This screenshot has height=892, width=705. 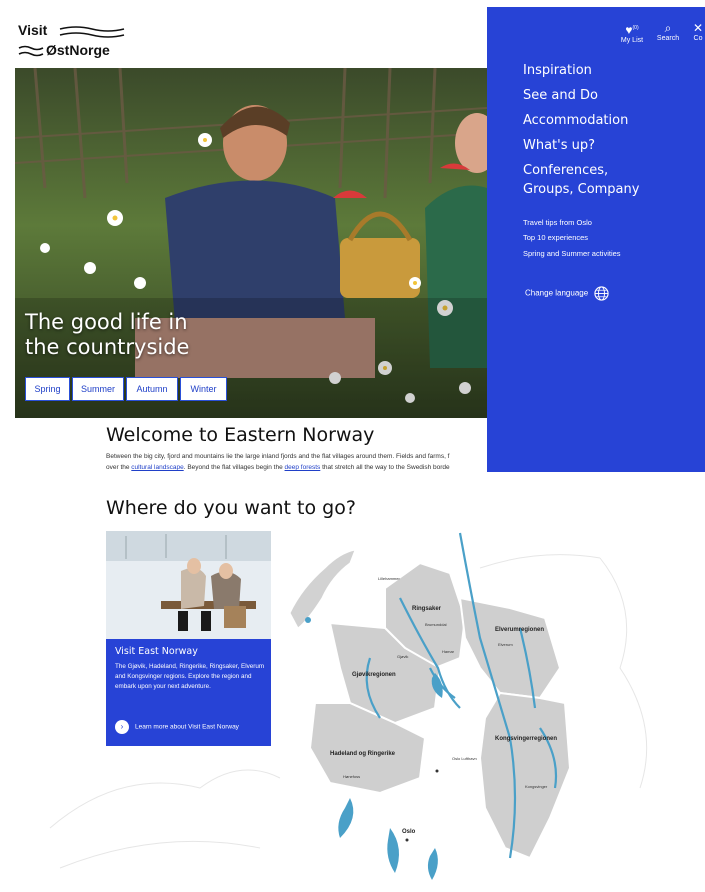 What do you see at coordinates (33, 30) in the screenshot?
I see `logo-text-visit: Visit` at bounding box center [33, 30].